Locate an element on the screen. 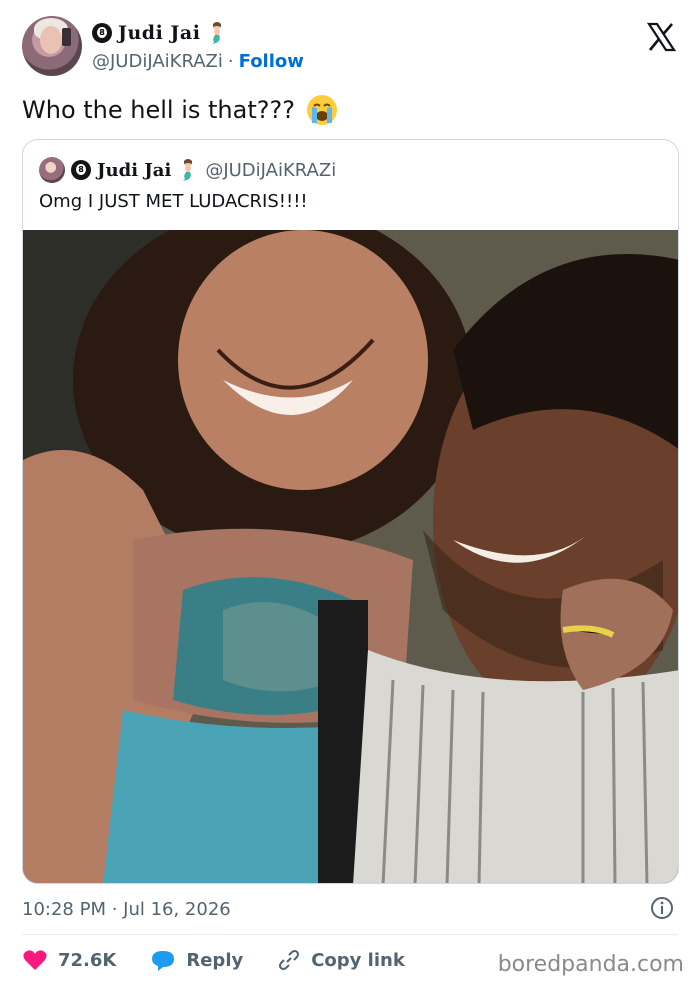 This screenshot has width=700, height=986. like-button: 72.6K is located at coordinates (69, 960).